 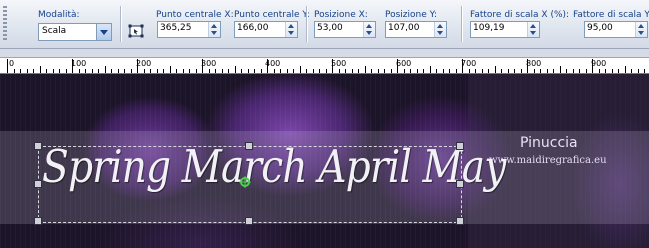 I want to click on ruler-label: 900, so click(x=599, y=63).